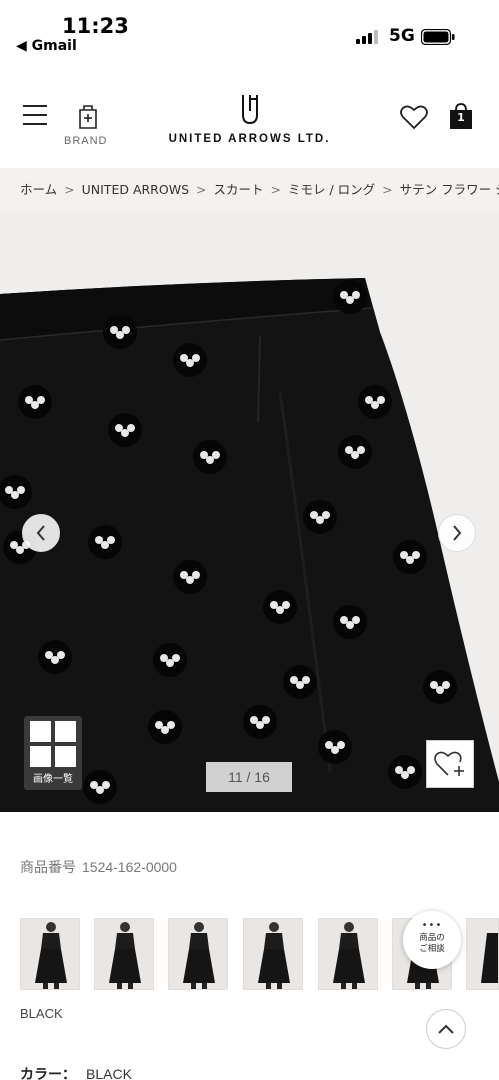 This screenshot has width=499, height=1080. I want to click on color-label: カラー：, so click(48, 1073).